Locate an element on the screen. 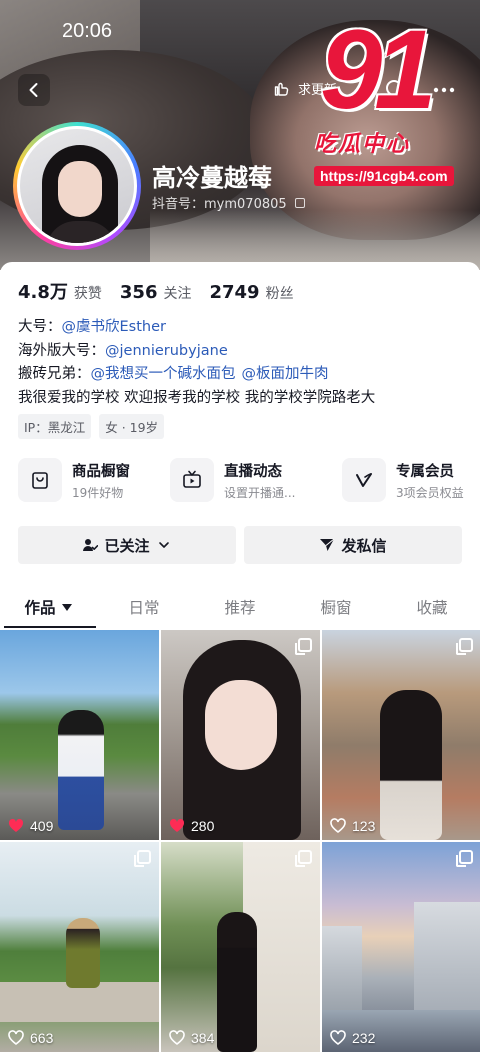 The width and height of the screenshot is (480, 1052). post-like-count: 123 is located at coordinates (364, 826).